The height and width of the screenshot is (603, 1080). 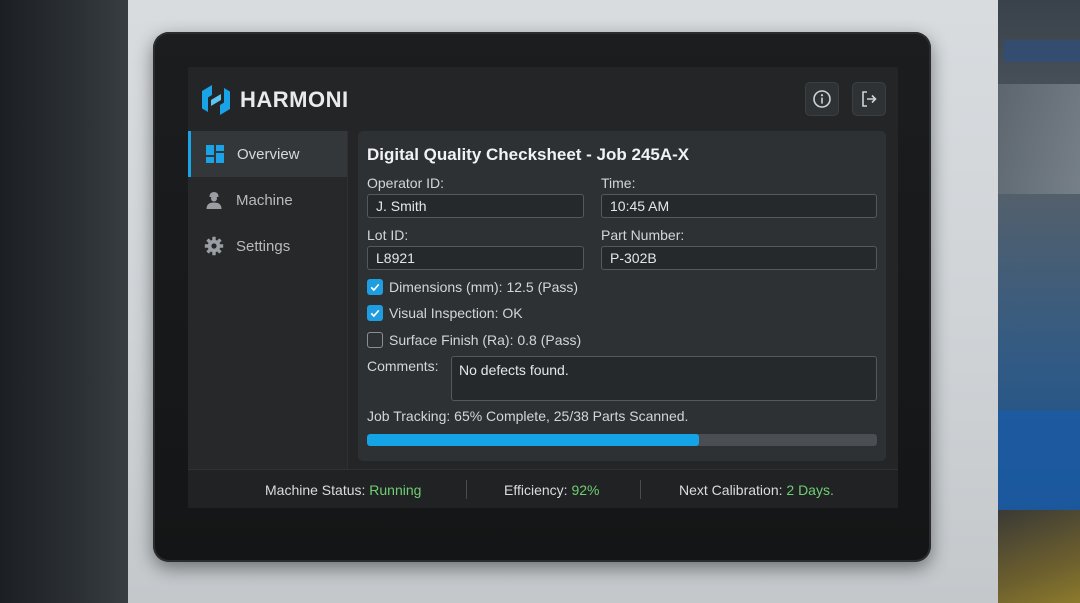 What do you see at coordinates (664, 378) in the screenshot?
I see `comments-textarea: No defects found.` at bounding box center [664, 378].